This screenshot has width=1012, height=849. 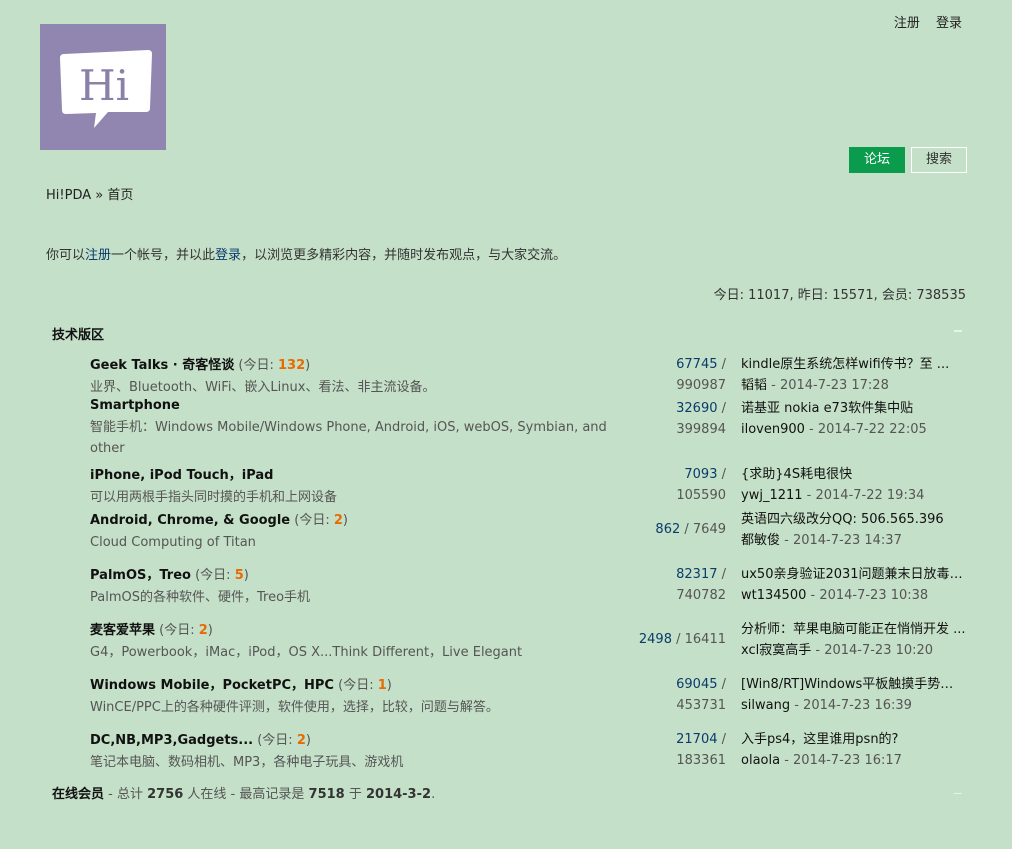 I want to click on last-post-author: olaola, so click(x=760, y=760).